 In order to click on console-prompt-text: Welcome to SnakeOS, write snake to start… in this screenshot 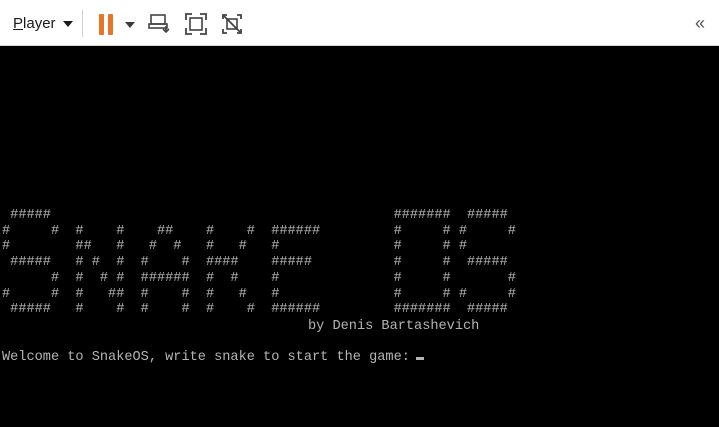, I will do `click(206, 357)`.